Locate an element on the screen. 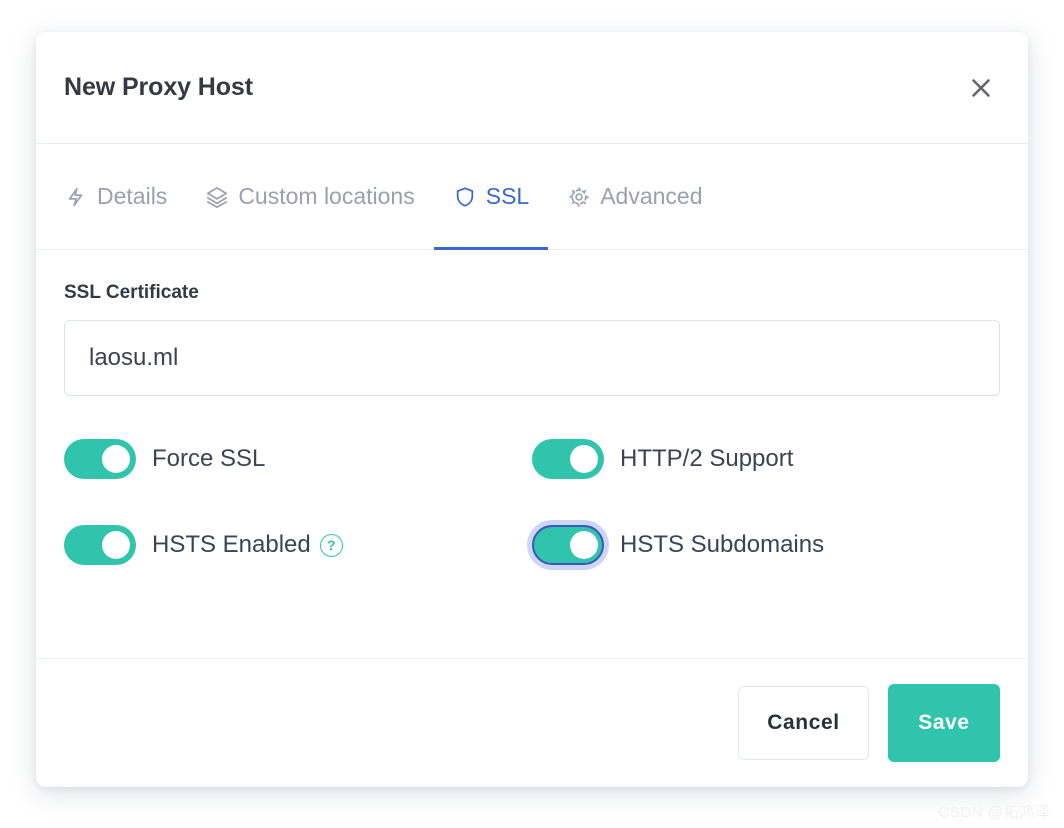 This screenshot has height=828, width=1064. http2-support-label: HTTP/2 Support is located at coordinates (707, 458).